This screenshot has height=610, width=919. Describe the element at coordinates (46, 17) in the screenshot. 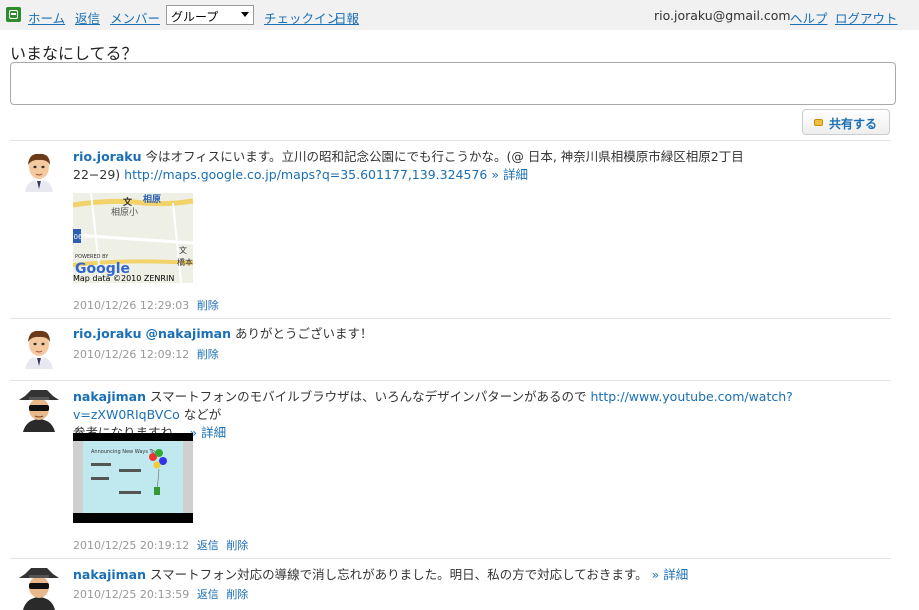

I see `nav-home-link: ホーム` at that location.